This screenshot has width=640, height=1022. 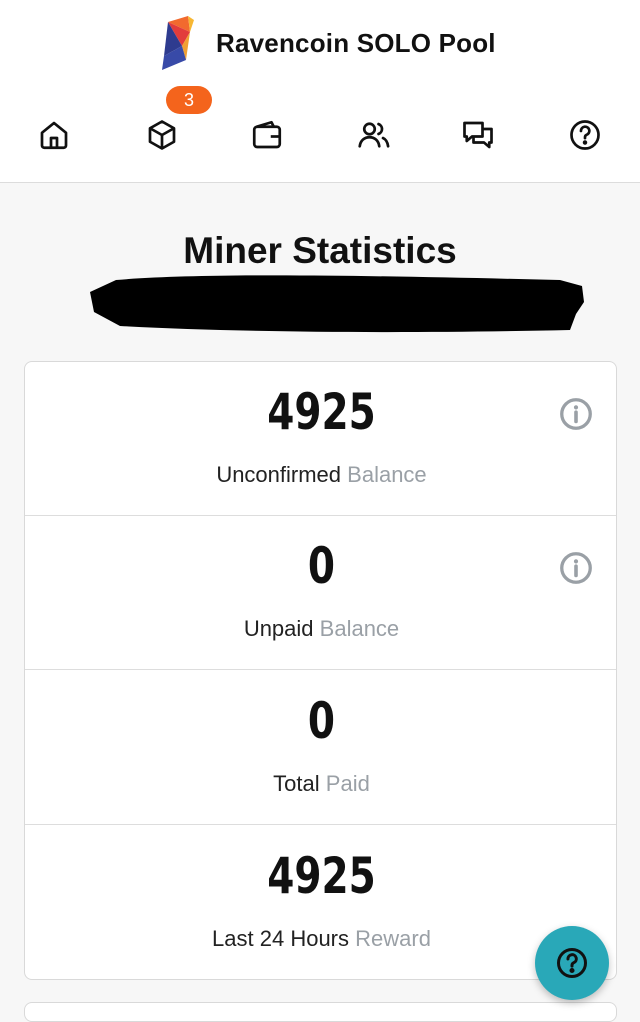 I want to click on stat-label: Unconfirmed Balance, so click(x=320, y=475).